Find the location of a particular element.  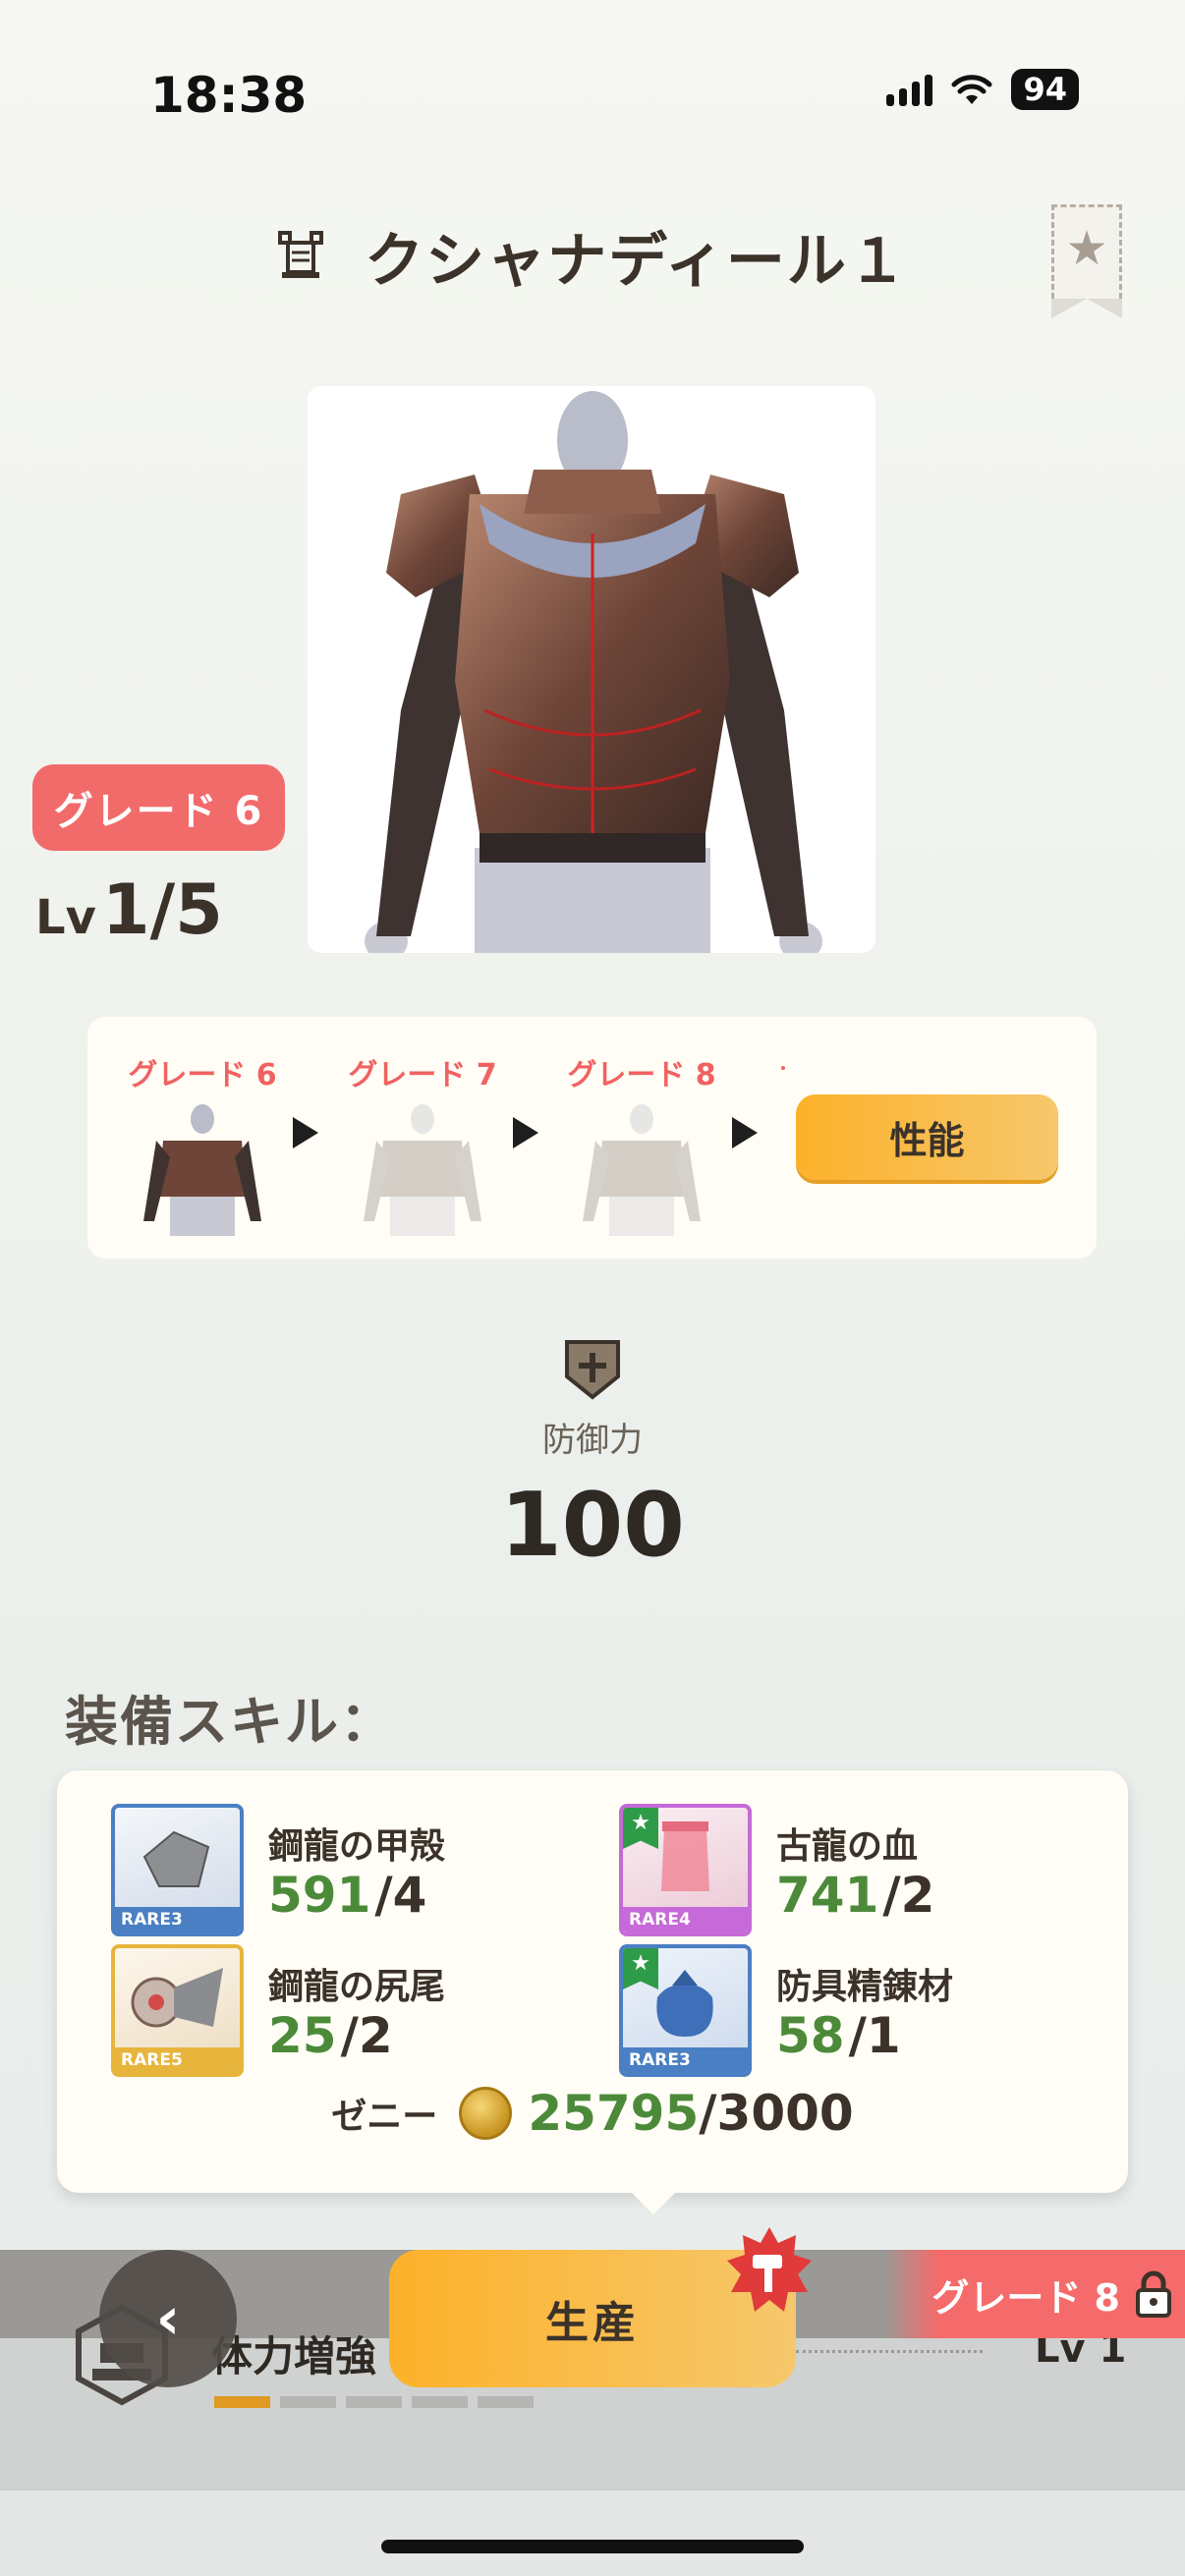

grade-stage-label: グレード 8 is located at coordinates (641, 1075).